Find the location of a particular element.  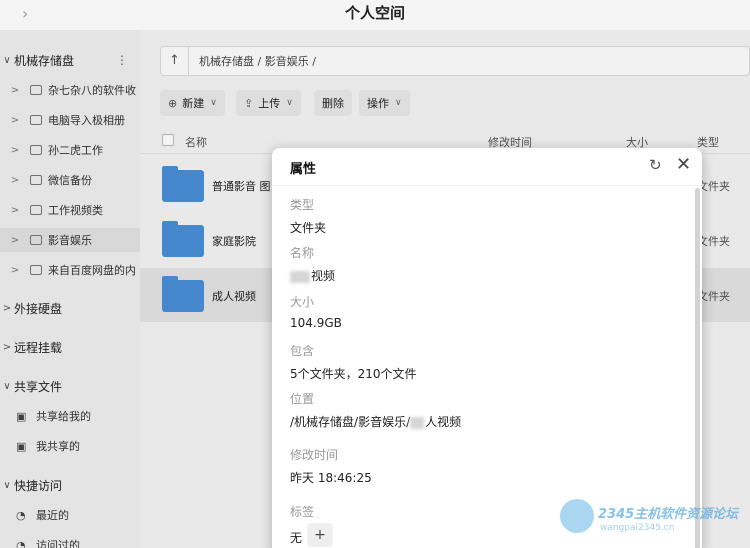

title-bar: › 个人空间 is located at coordinates (375, 15).